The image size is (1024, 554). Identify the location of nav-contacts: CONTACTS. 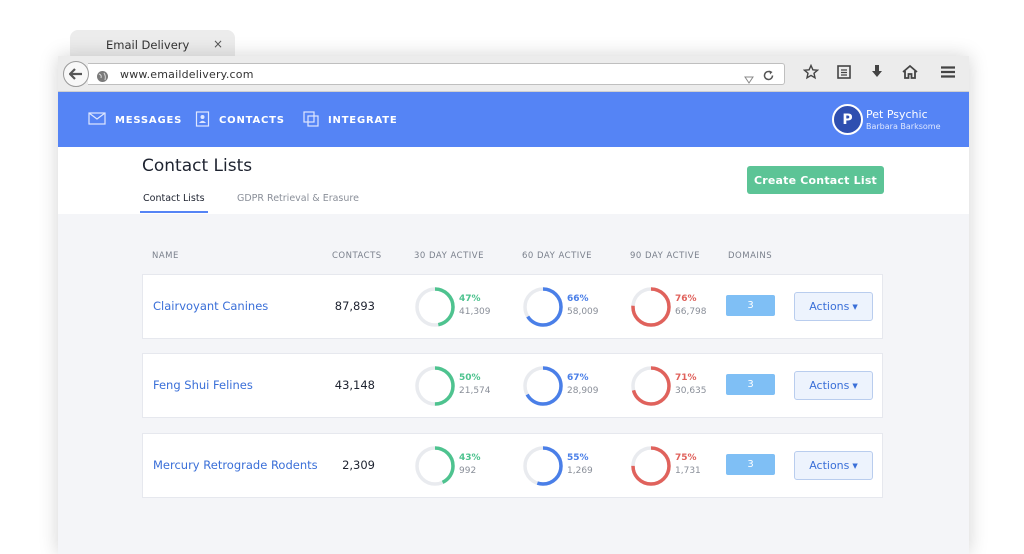
(240, 120).